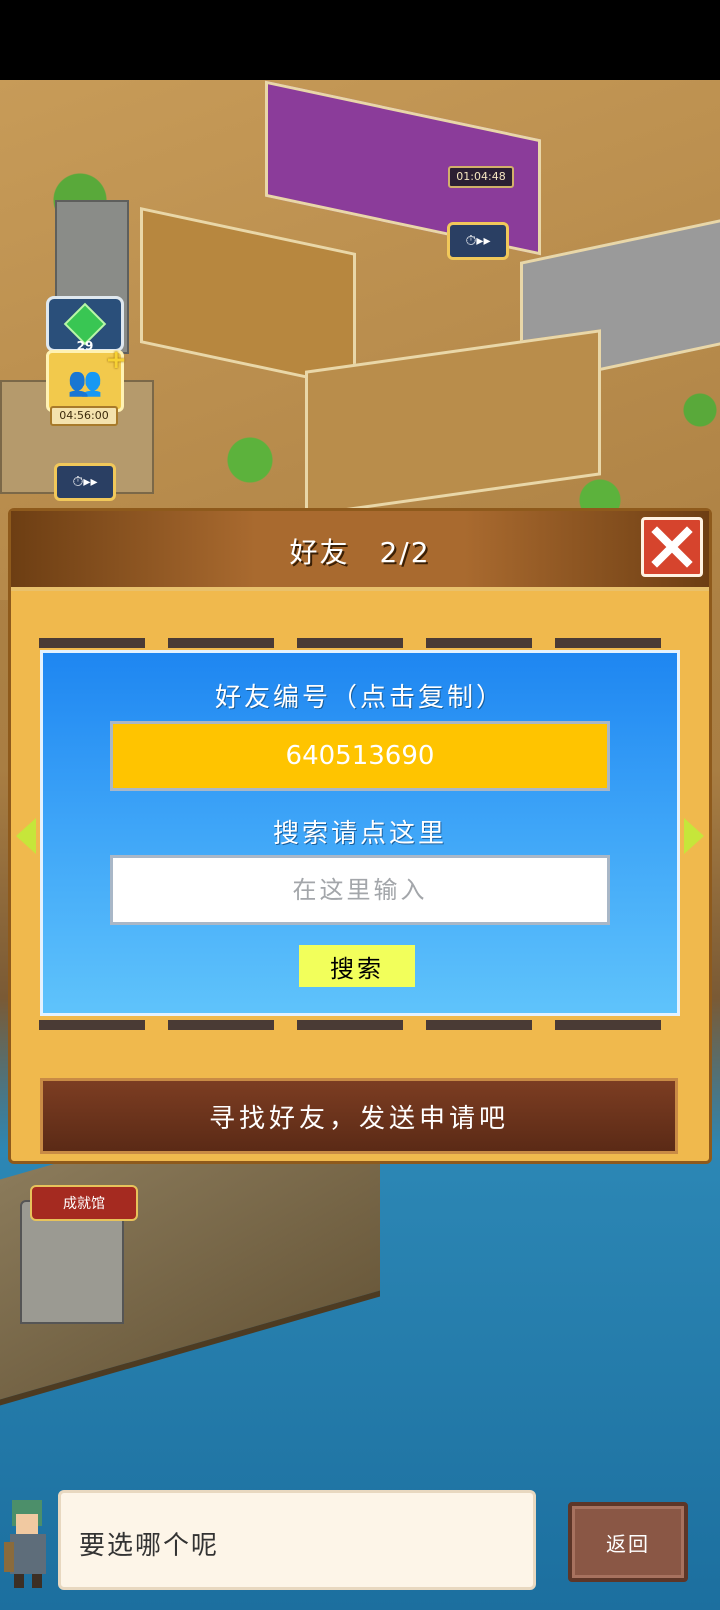  Describe the element at coordinates (116, 360) in the screenshot. I see `plus-icon: +` at that location.